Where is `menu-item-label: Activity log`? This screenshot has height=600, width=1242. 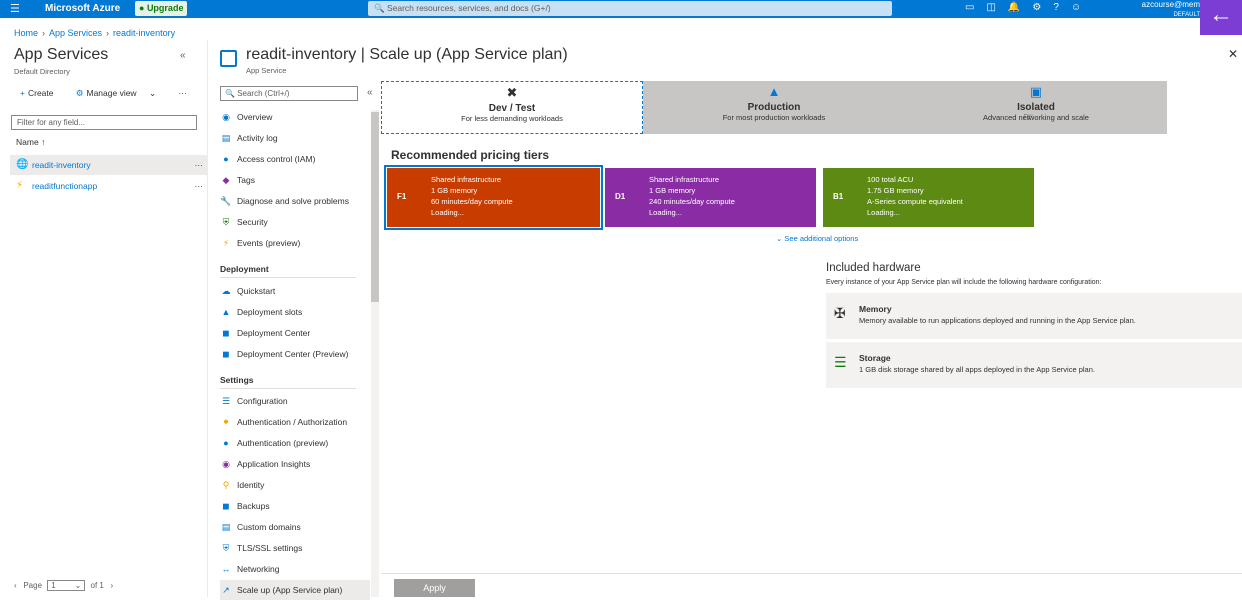 menu-item-label: Activity log is located at coordinates (257, 138).